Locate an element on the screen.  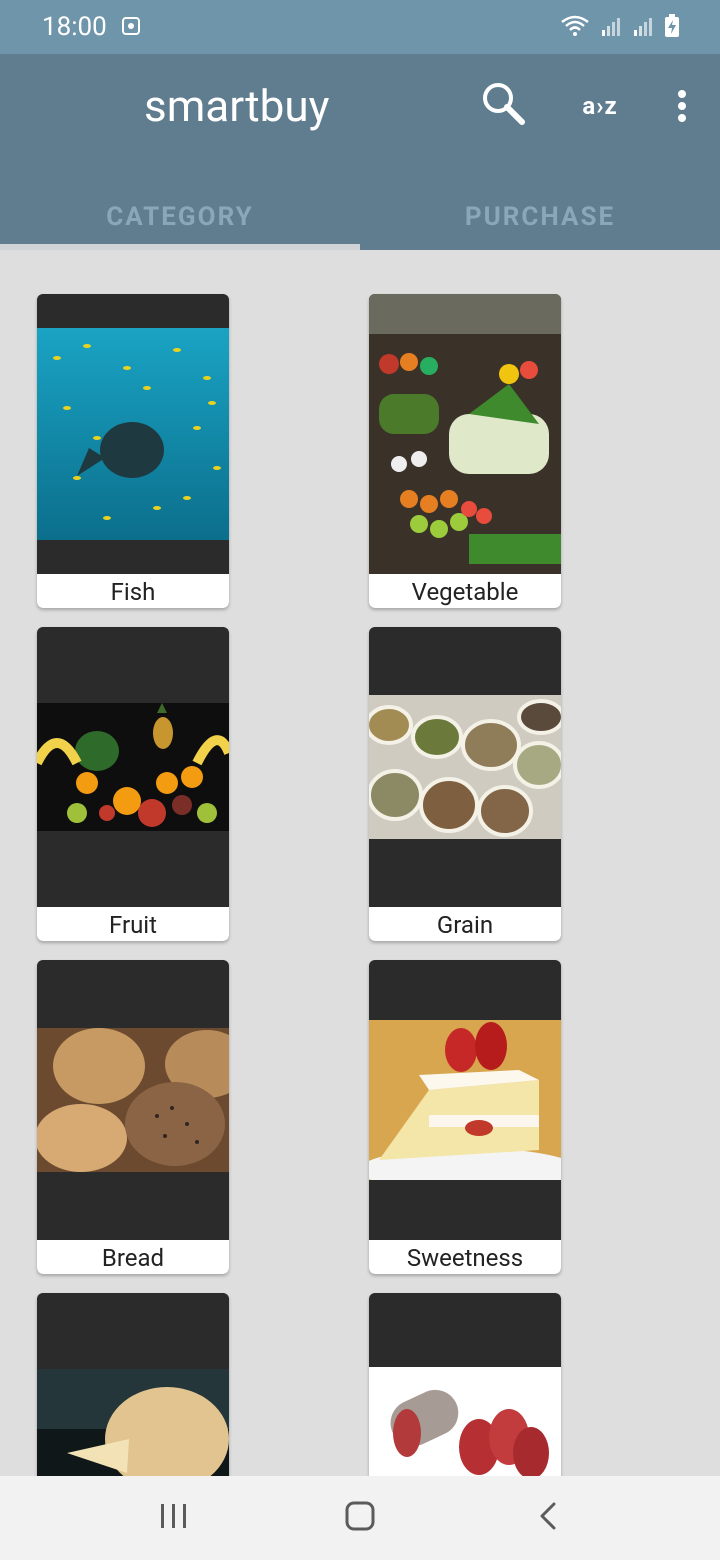
category-label: Sweetness is located at coordinates (465, 1257).